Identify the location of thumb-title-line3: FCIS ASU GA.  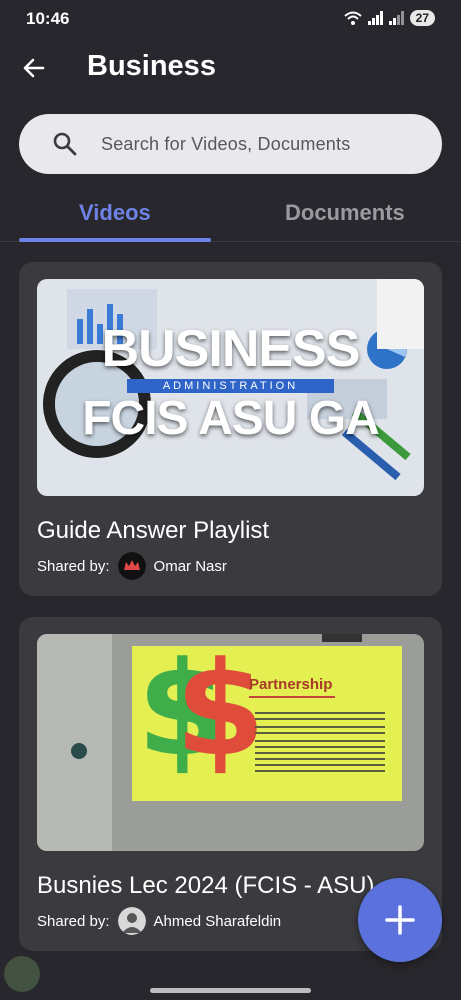
(231, 418).